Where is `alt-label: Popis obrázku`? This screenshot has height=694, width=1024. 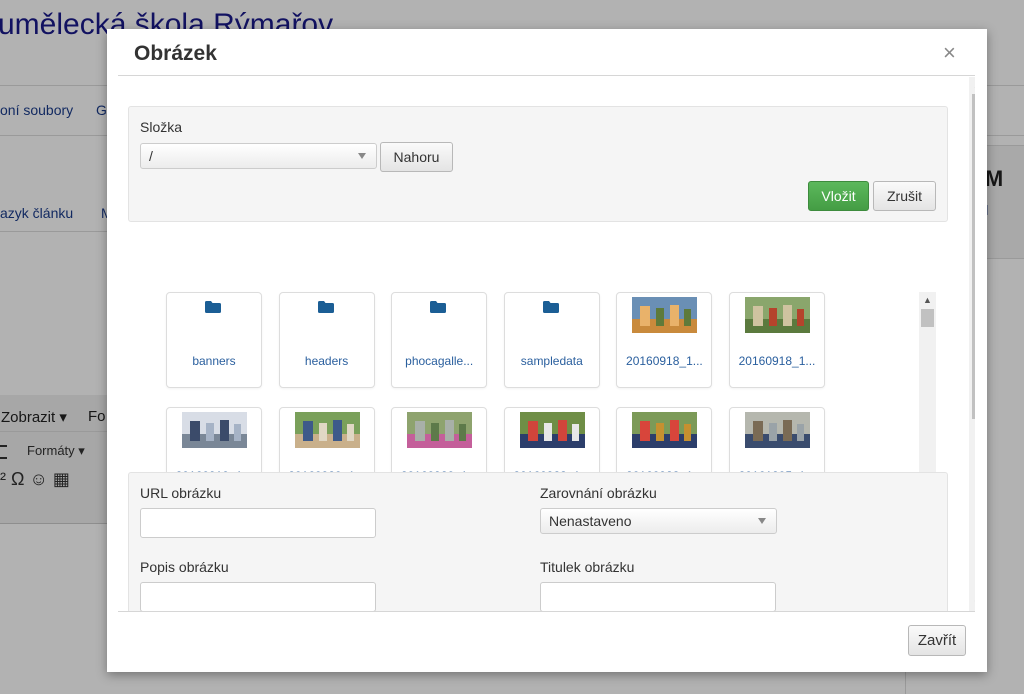 alt-label: Popis obrázku is located at coordinates (184, 567).